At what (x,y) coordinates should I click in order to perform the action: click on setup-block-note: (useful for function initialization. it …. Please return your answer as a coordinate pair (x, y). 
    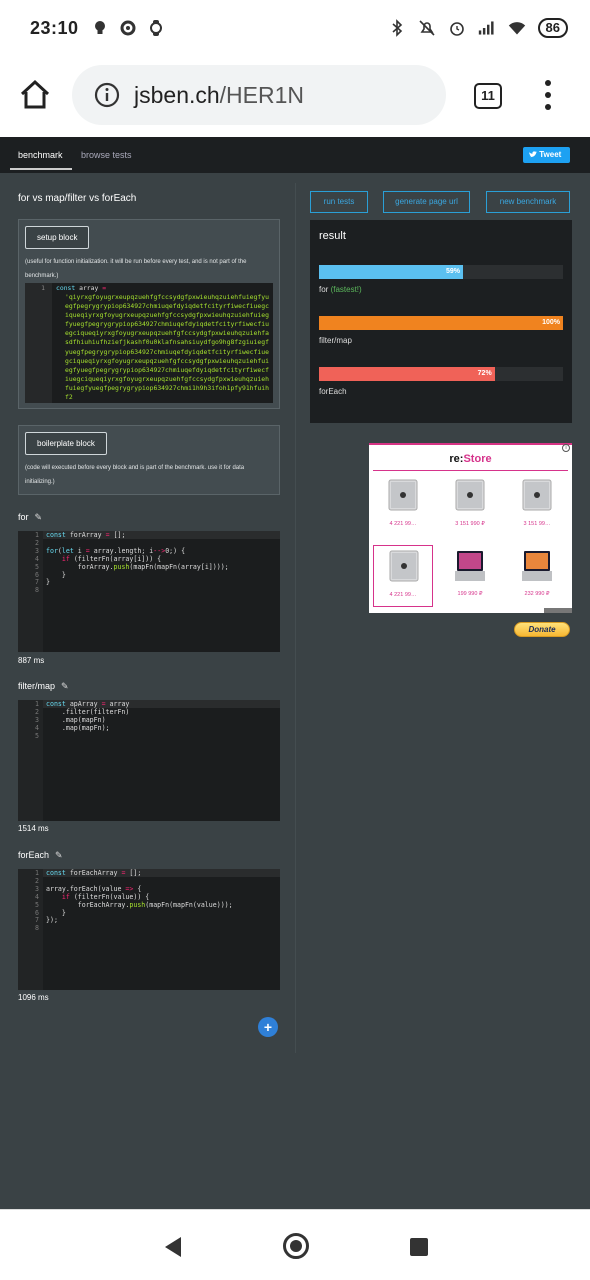
    Looking at the image, I should click on (136, 269).